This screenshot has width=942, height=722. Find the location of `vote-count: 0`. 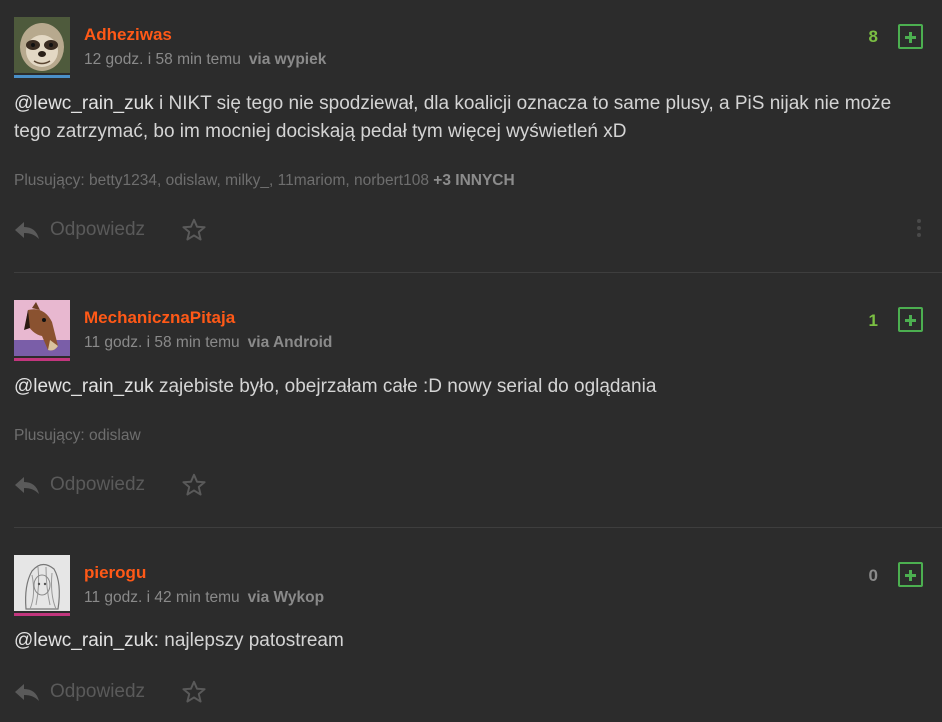

vote-count: 0 is located at coordinates (873, 575).